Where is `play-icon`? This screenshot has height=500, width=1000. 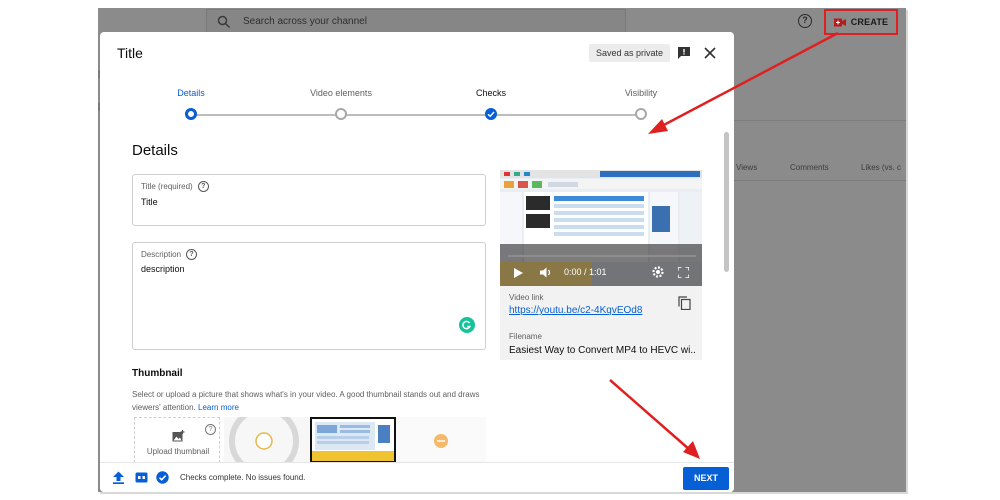
play-icon is located at coordinates (518, 273).